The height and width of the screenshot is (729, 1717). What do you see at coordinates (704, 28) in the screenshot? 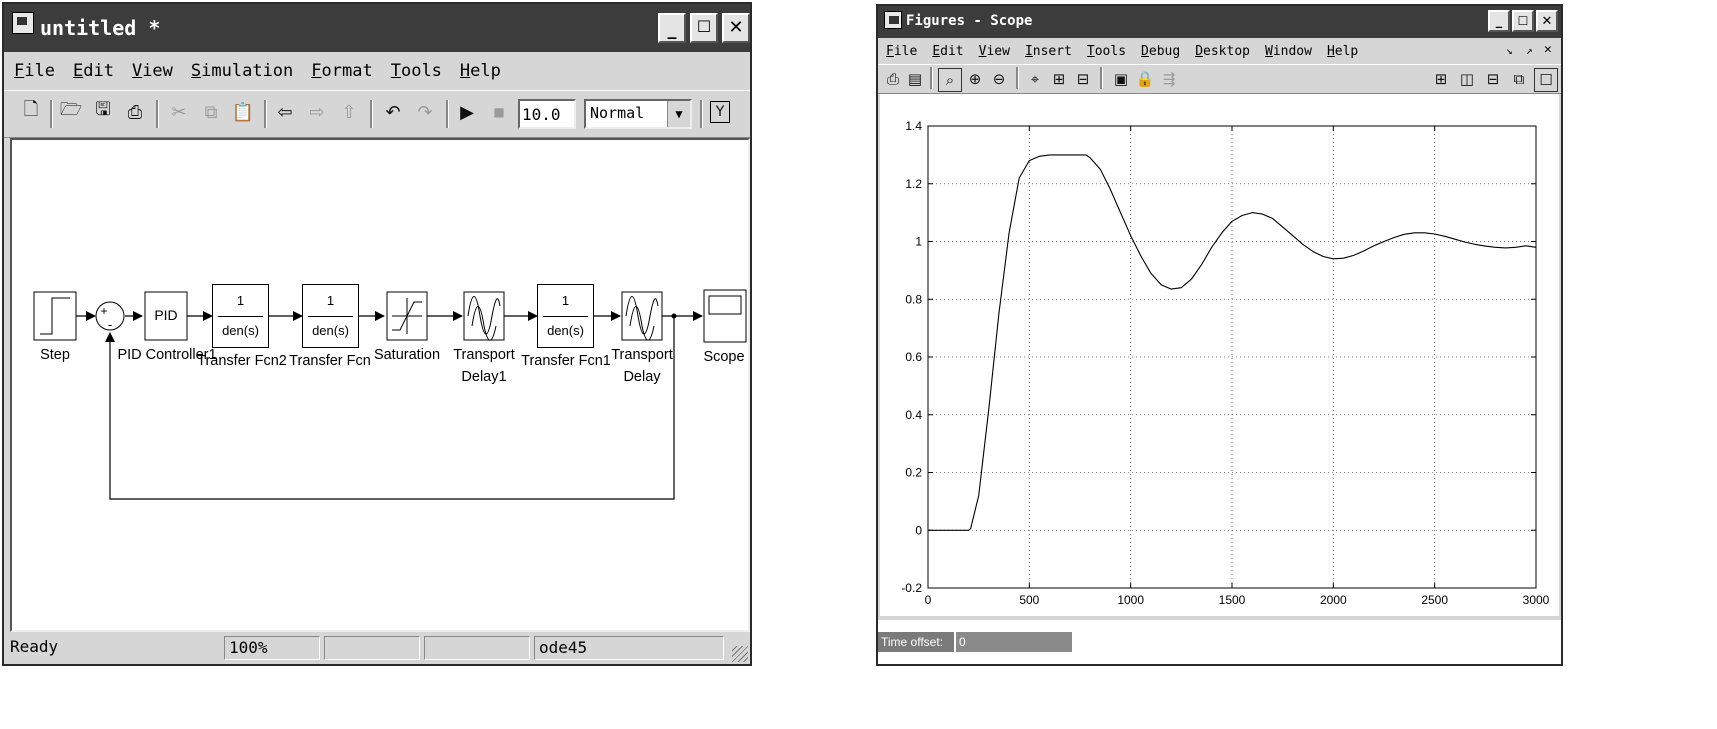
I see `maximize-button: ☐` at bounding box center [704, 28].